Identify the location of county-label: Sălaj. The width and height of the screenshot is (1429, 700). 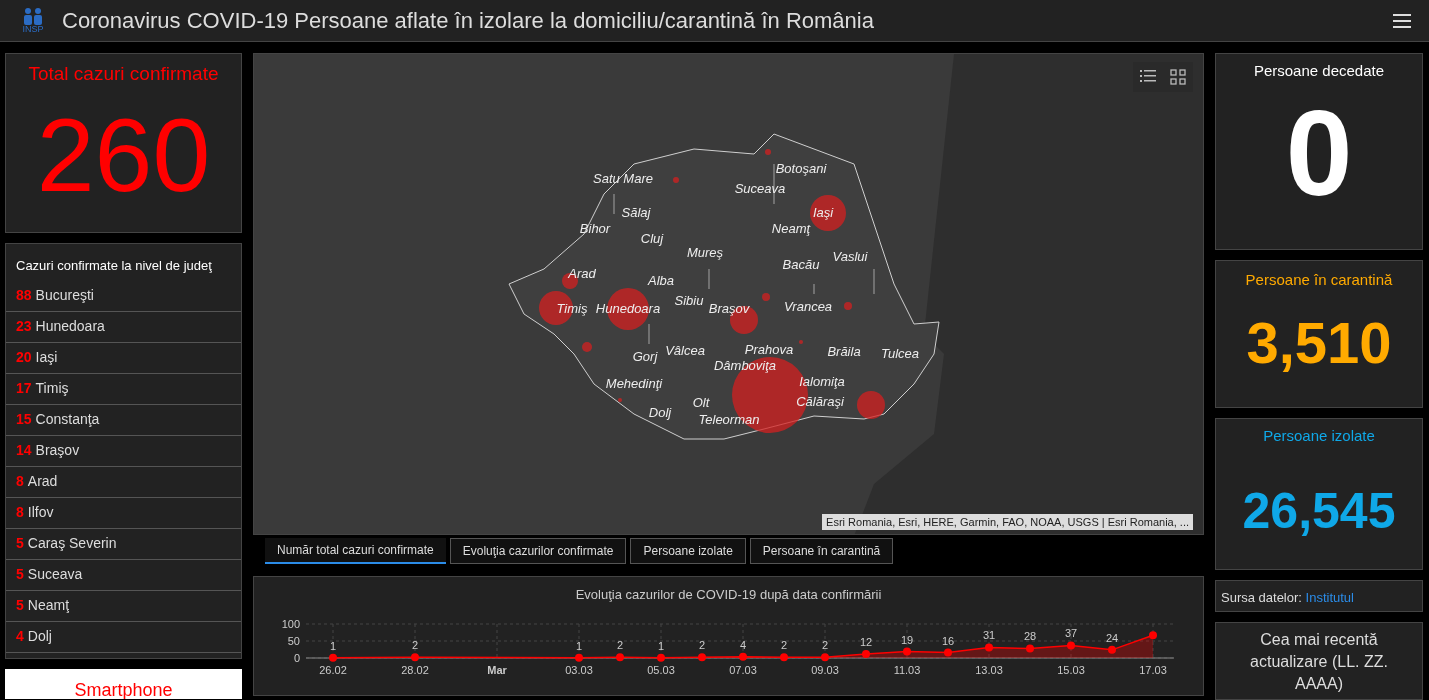
(636, 213).